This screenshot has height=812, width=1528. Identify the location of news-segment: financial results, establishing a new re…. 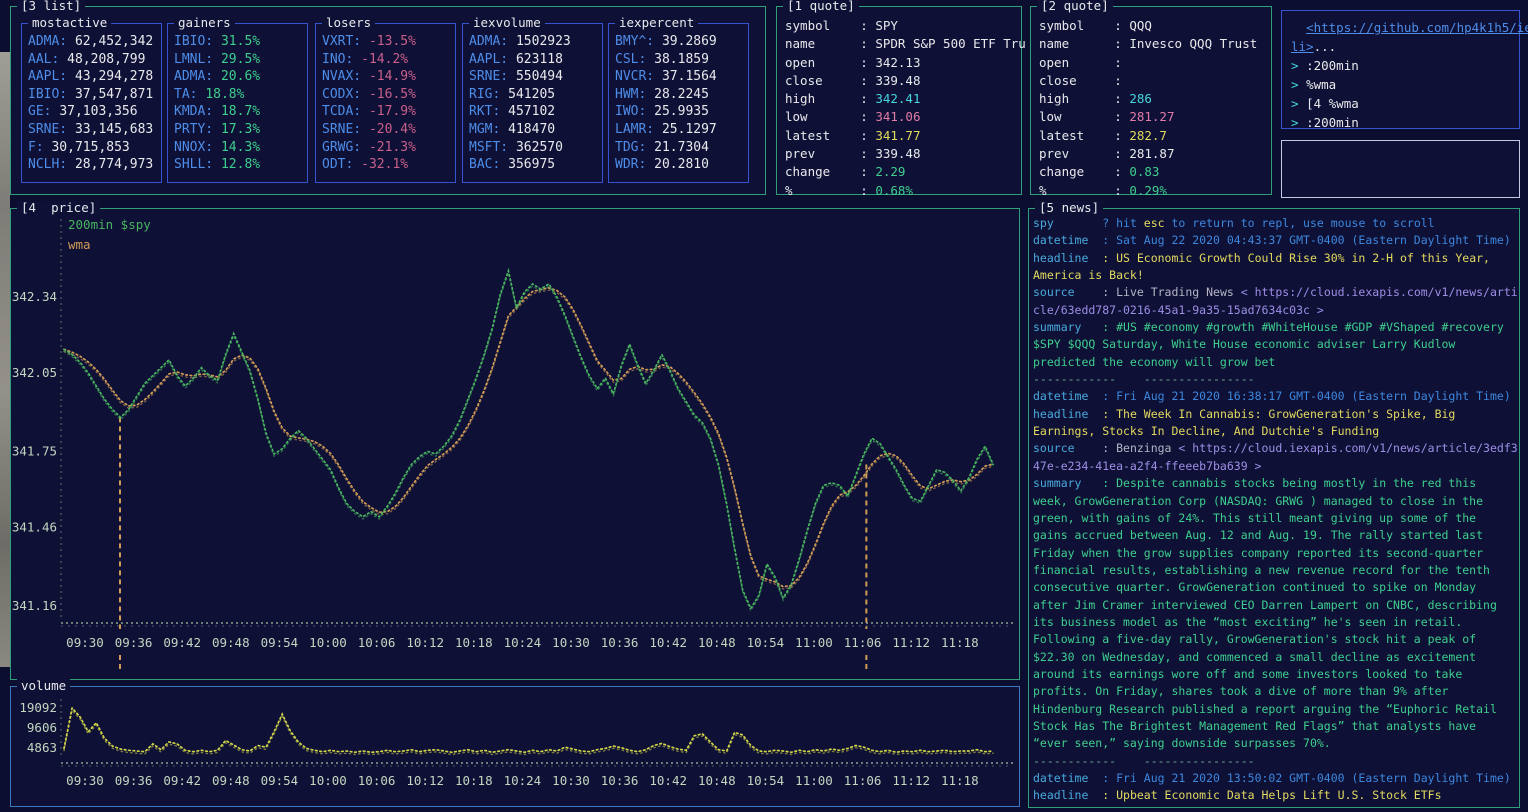
(1261, 569).